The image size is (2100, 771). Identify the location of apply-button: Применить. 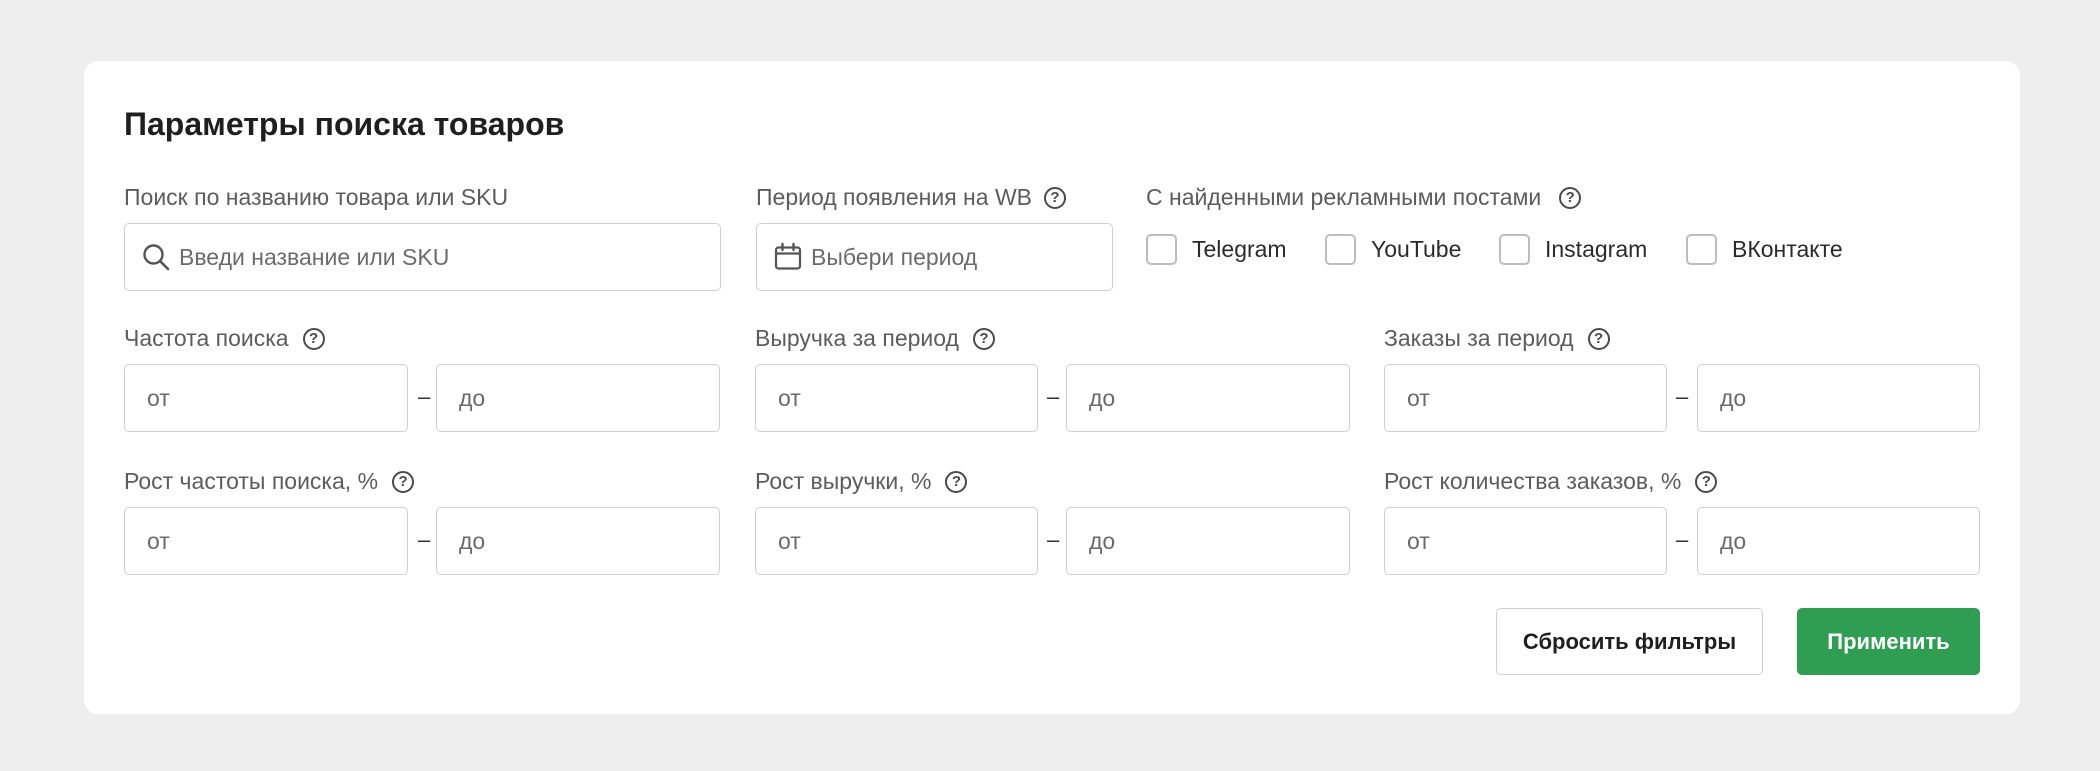
(1888, 641).